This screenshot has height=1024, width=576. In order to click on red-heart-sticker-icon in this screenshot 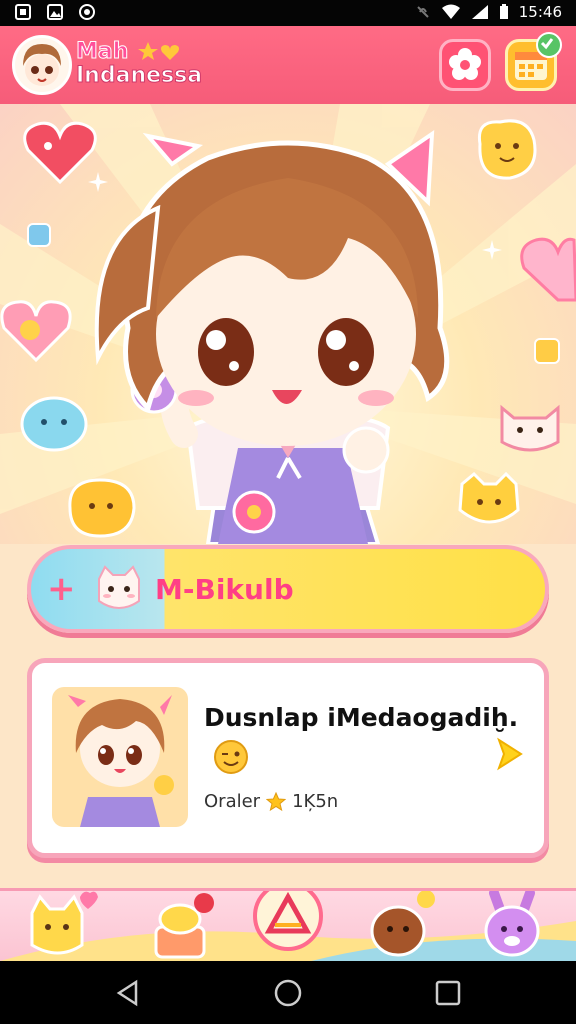, I will do `click(60, 153)`.